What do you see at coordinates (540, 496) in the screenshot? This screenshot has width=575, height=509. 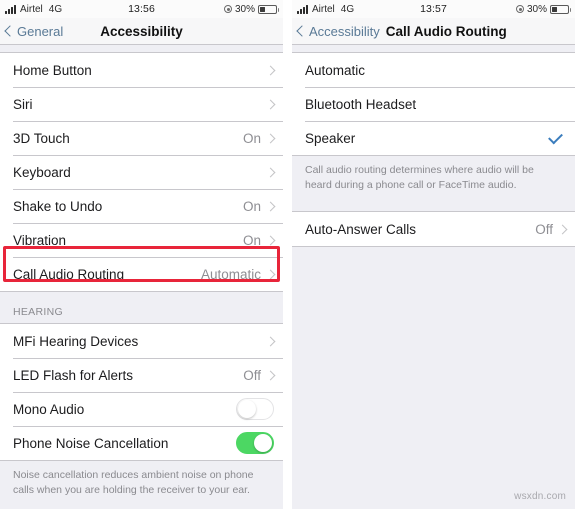 I see `watermark: wsxdn.com` at bounding box center [540, 496].